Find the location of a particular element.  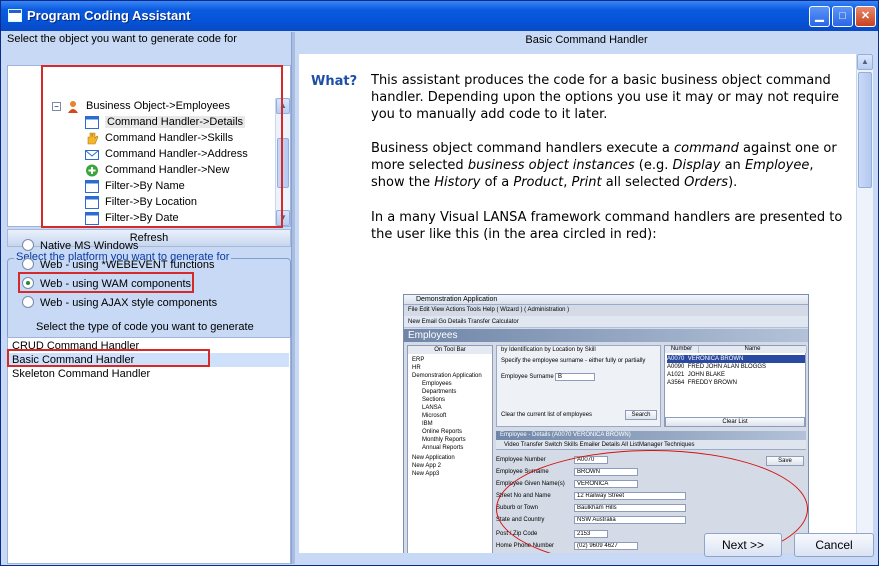

example-tree-item: Online Reports is located at coordinates (442, 432).